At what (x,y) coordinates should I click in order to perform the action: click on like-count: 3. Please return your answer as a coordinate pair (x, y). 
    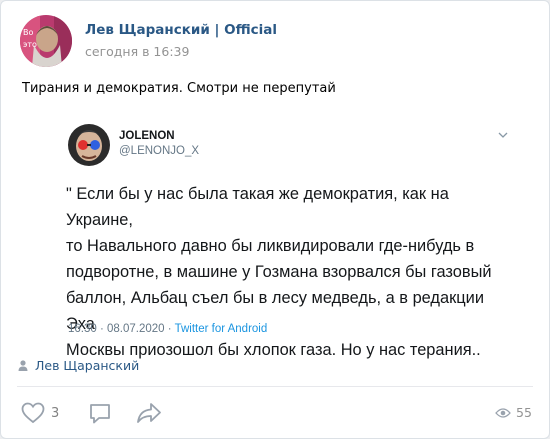
    Looking at the image, I should click on (55, 413).